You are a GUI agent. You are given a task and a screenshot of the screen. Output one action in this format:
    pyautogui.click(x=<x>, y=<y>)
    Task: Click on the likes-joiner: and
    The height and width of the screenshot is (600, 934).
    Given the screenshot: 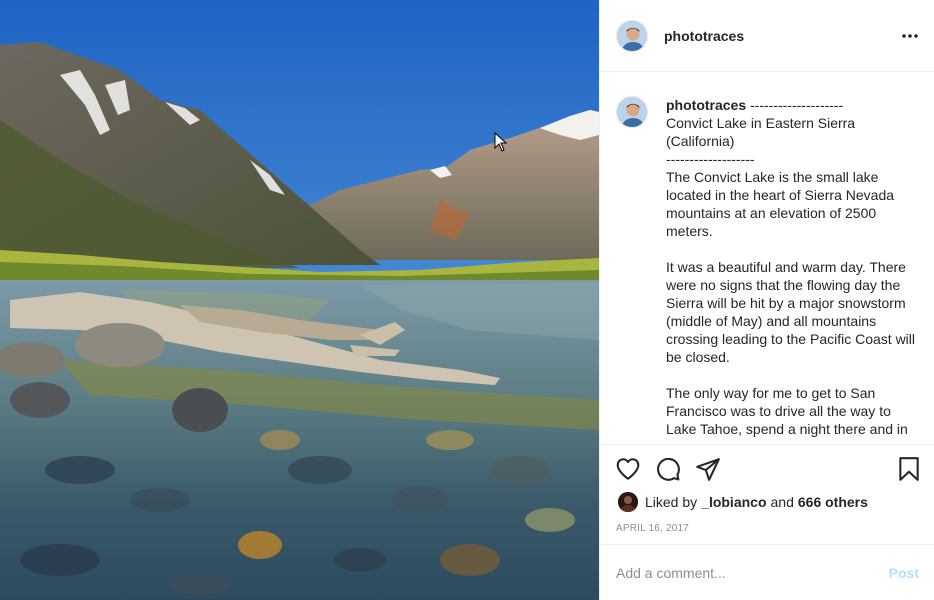 What is the action you would take?
    pyautogui.click(x=782, y=502)
    